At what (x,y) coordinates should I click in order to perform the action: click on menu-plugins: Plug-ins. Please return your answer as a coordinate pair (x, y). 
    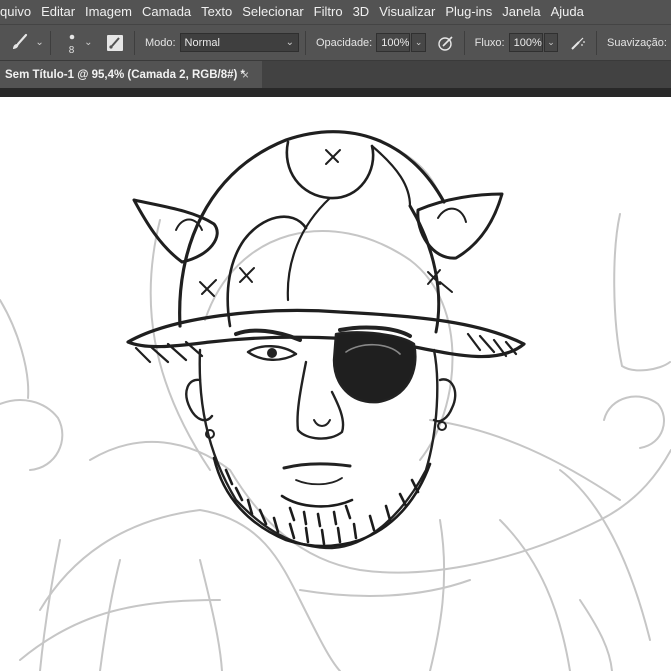
    Looking at the image, I should click on (468, 12).